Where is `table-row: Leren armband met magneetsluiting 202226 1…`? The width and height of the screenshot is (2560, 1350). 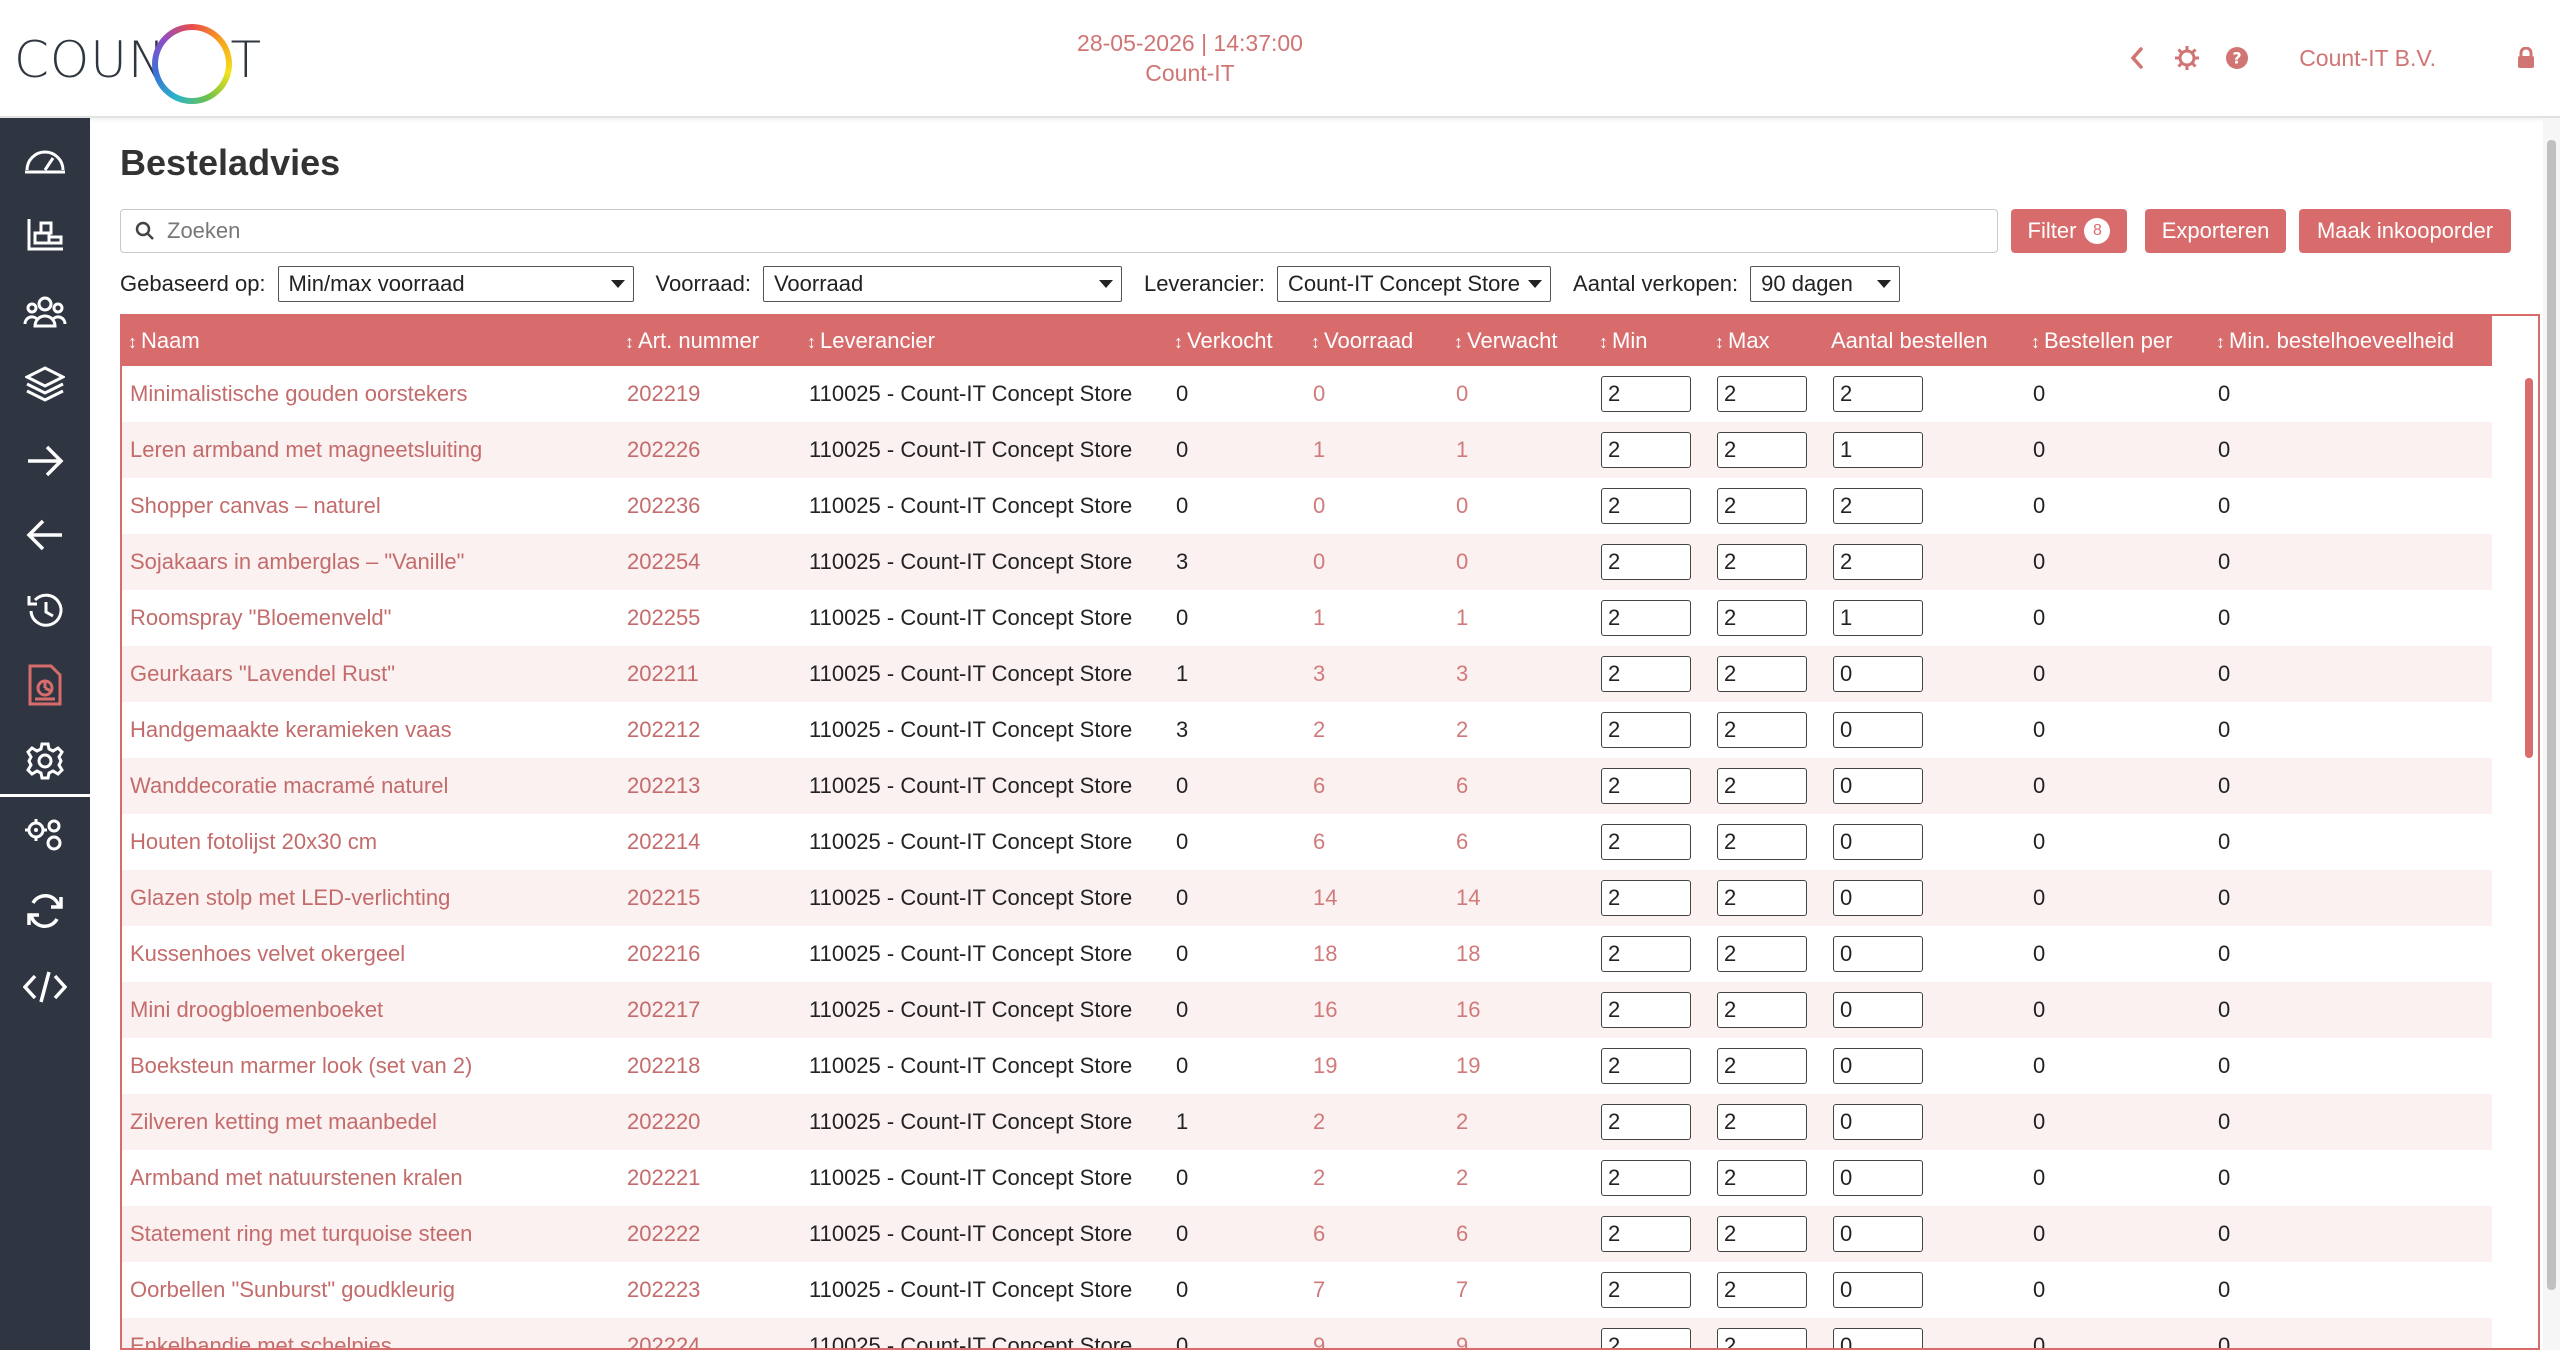 table-row: Leren armband met magneetsluiting 202226 1… is located at coordinates (1307, 450).